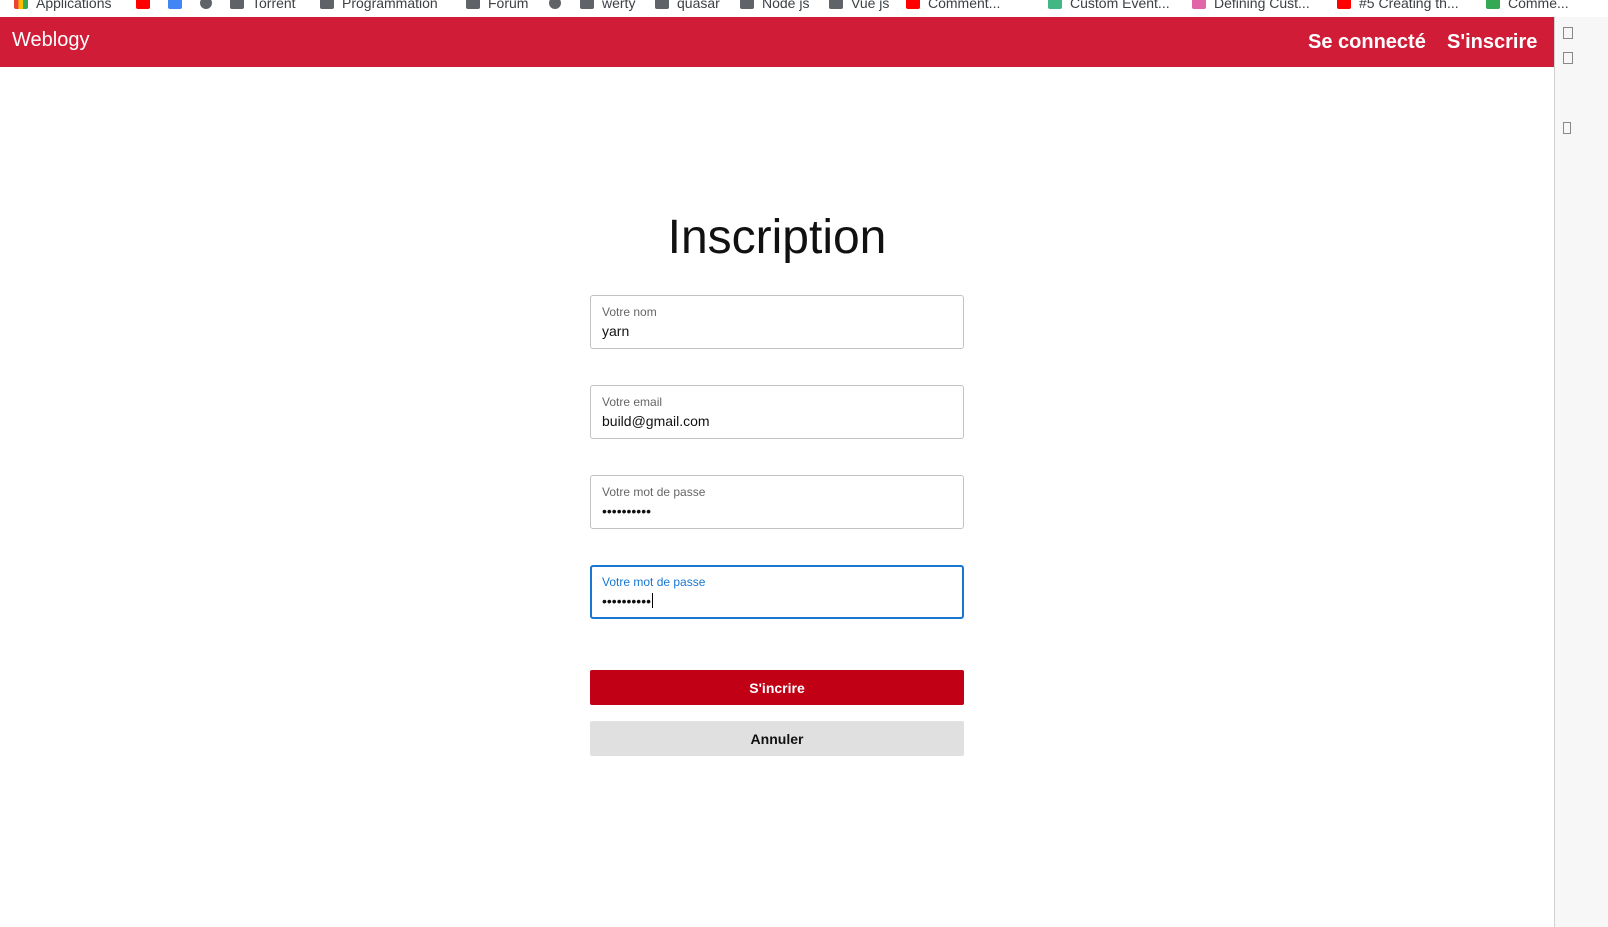 The height and width of the screenshot is (927, 1608). What do you see at coordinates (175, 4) in the screenshot?
I see `translate-icon` at bounding box center [175, 4].